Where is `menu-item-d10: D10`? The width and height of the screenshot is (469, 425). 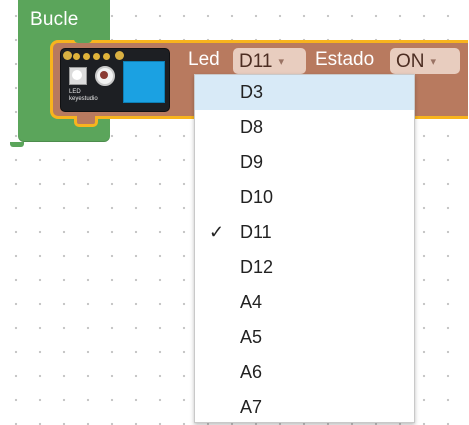 menu-item-d10: D10 is located at coordinates (304, 197).